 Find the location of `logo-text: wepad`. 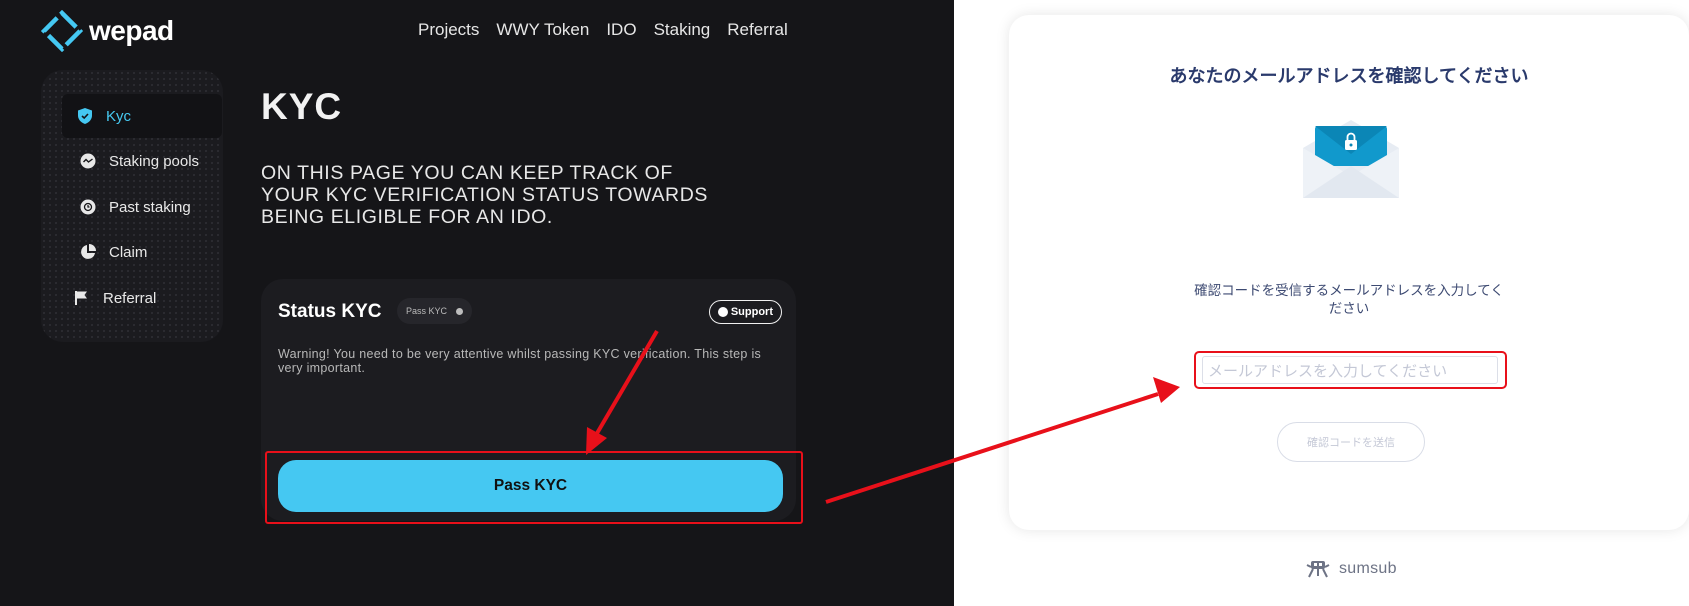

logo-text: wepad is located at coordinates (131, 30).